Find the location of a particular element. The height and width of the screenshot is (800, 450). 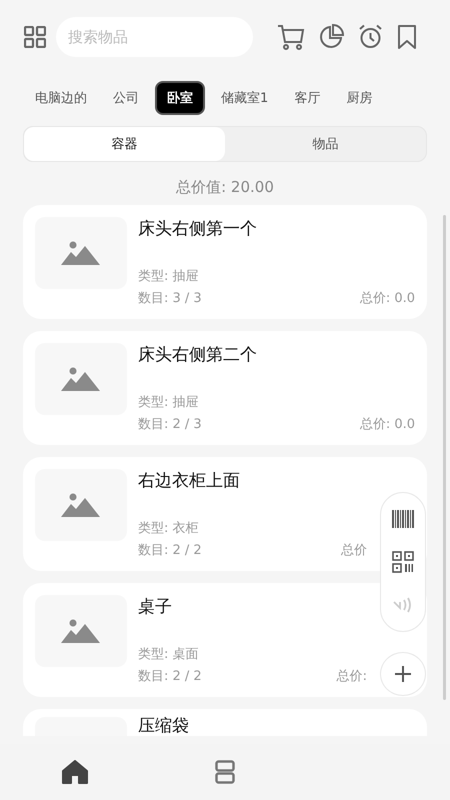

container-card: 床头右侧第二个 类型: 抽屉 数目: 2 / 3 总价: 0.0 is located at coordinates (225, 388).